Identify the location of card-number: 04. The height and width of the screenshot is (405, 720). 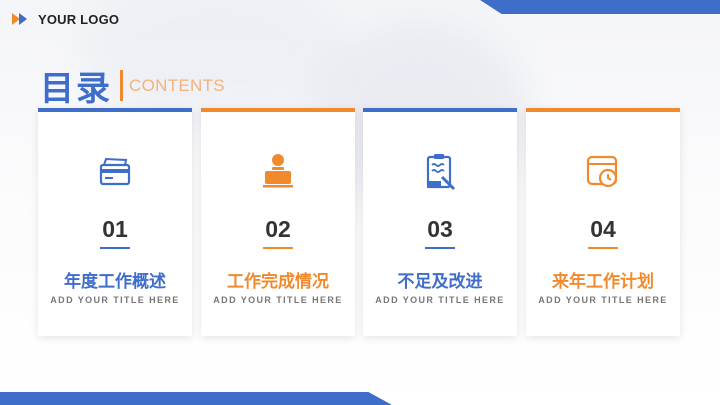
(603, 229).